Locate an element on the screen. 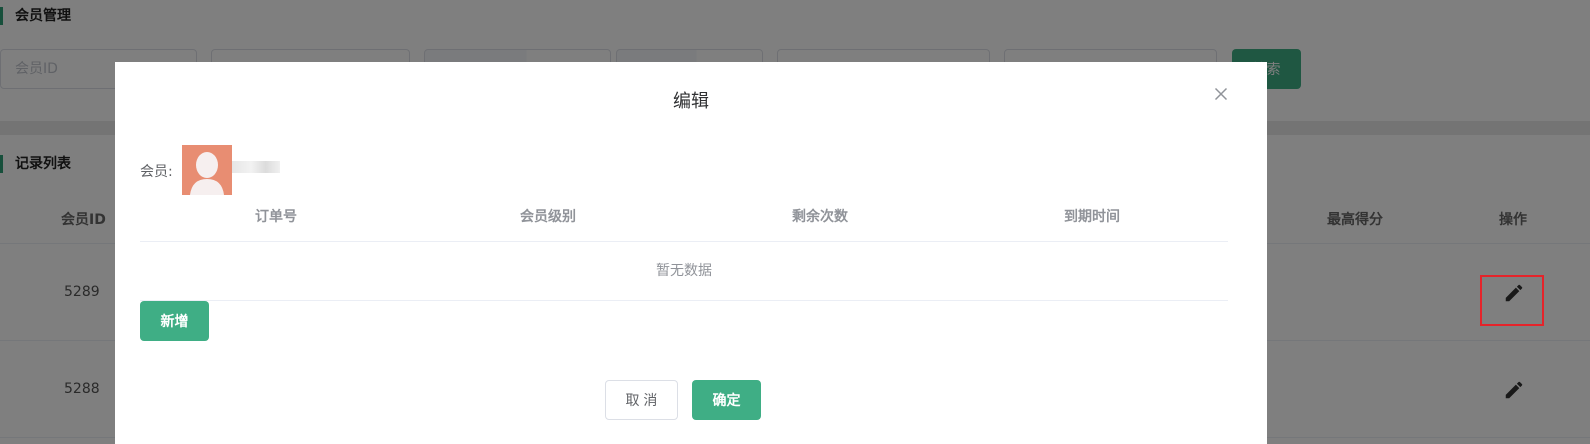 Image resolution: width=1590 pixels, height=444 pixels. cancel-button: 取 消 is located at coordinates (641, 400).